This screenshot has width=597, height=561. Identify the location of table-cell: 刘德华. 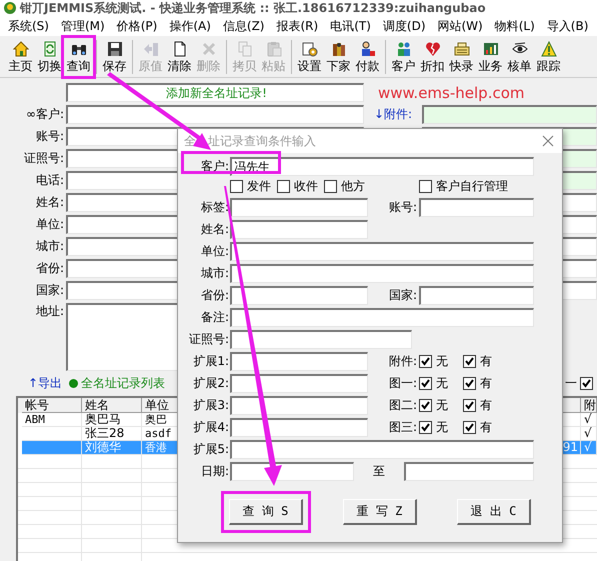
(103, 447).